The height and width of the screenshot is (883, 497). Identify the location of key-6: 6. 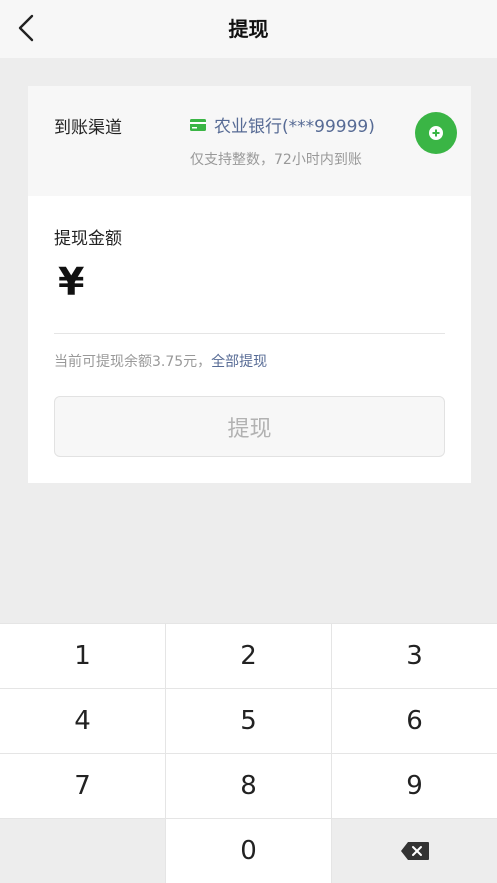
(414, 721).